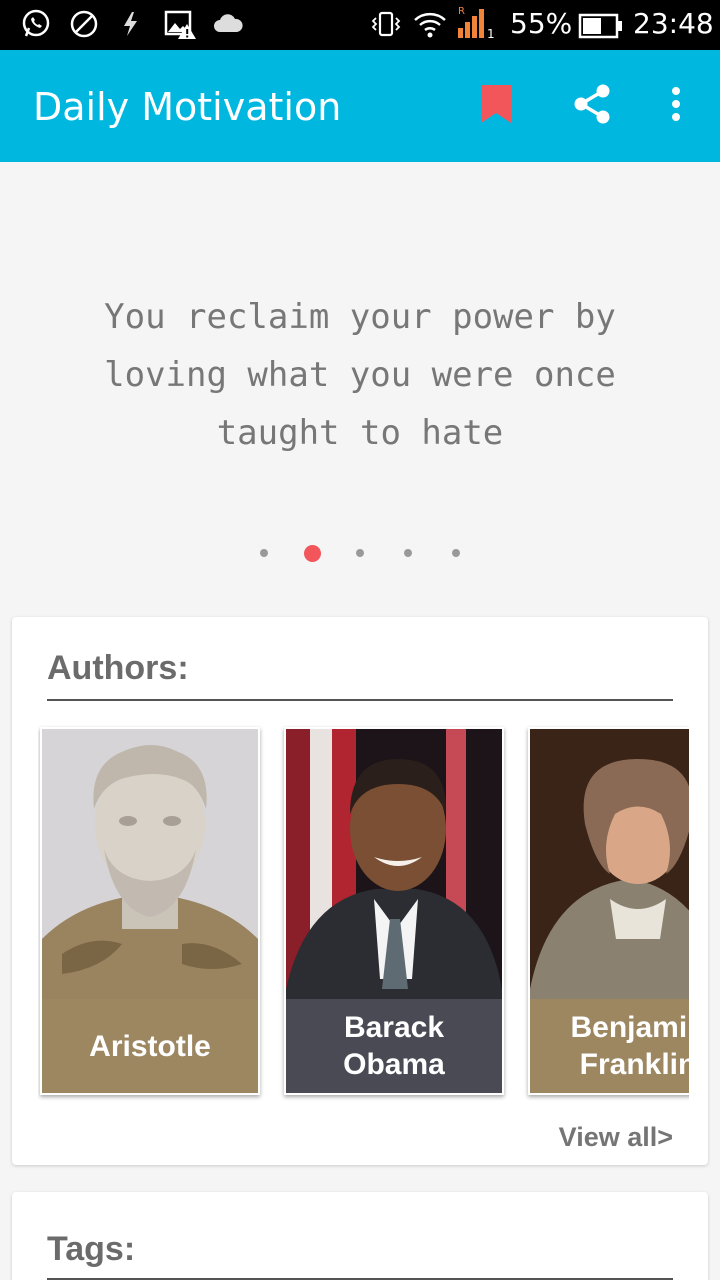 This screenshot has height=1280, width=720. What do you see at coordinates (360, 1236) in the screenshot?
I see `tags-card: Tags:` at bounding box center [360, 1236].